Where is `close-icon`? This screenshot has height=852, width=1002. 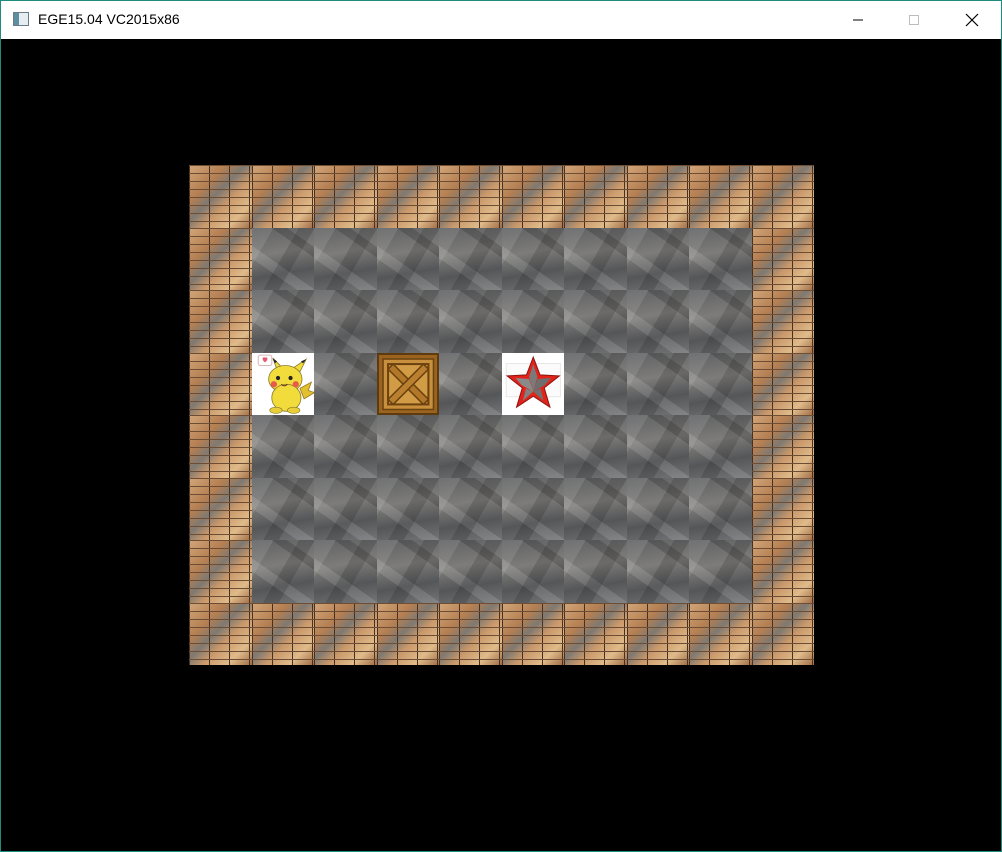 close-icon is located at coordinates (972, 20).